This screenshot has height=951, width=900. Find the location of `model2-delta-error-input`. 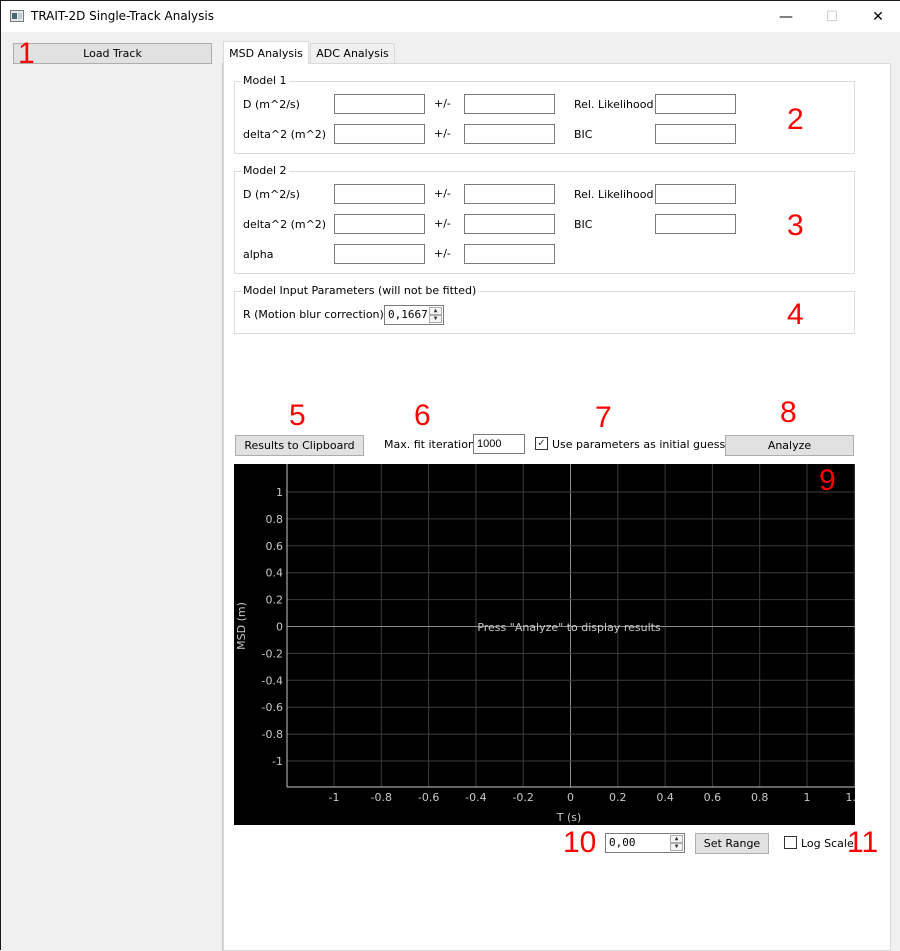

model2-delta-error-input is located at coordinates (509, 224).